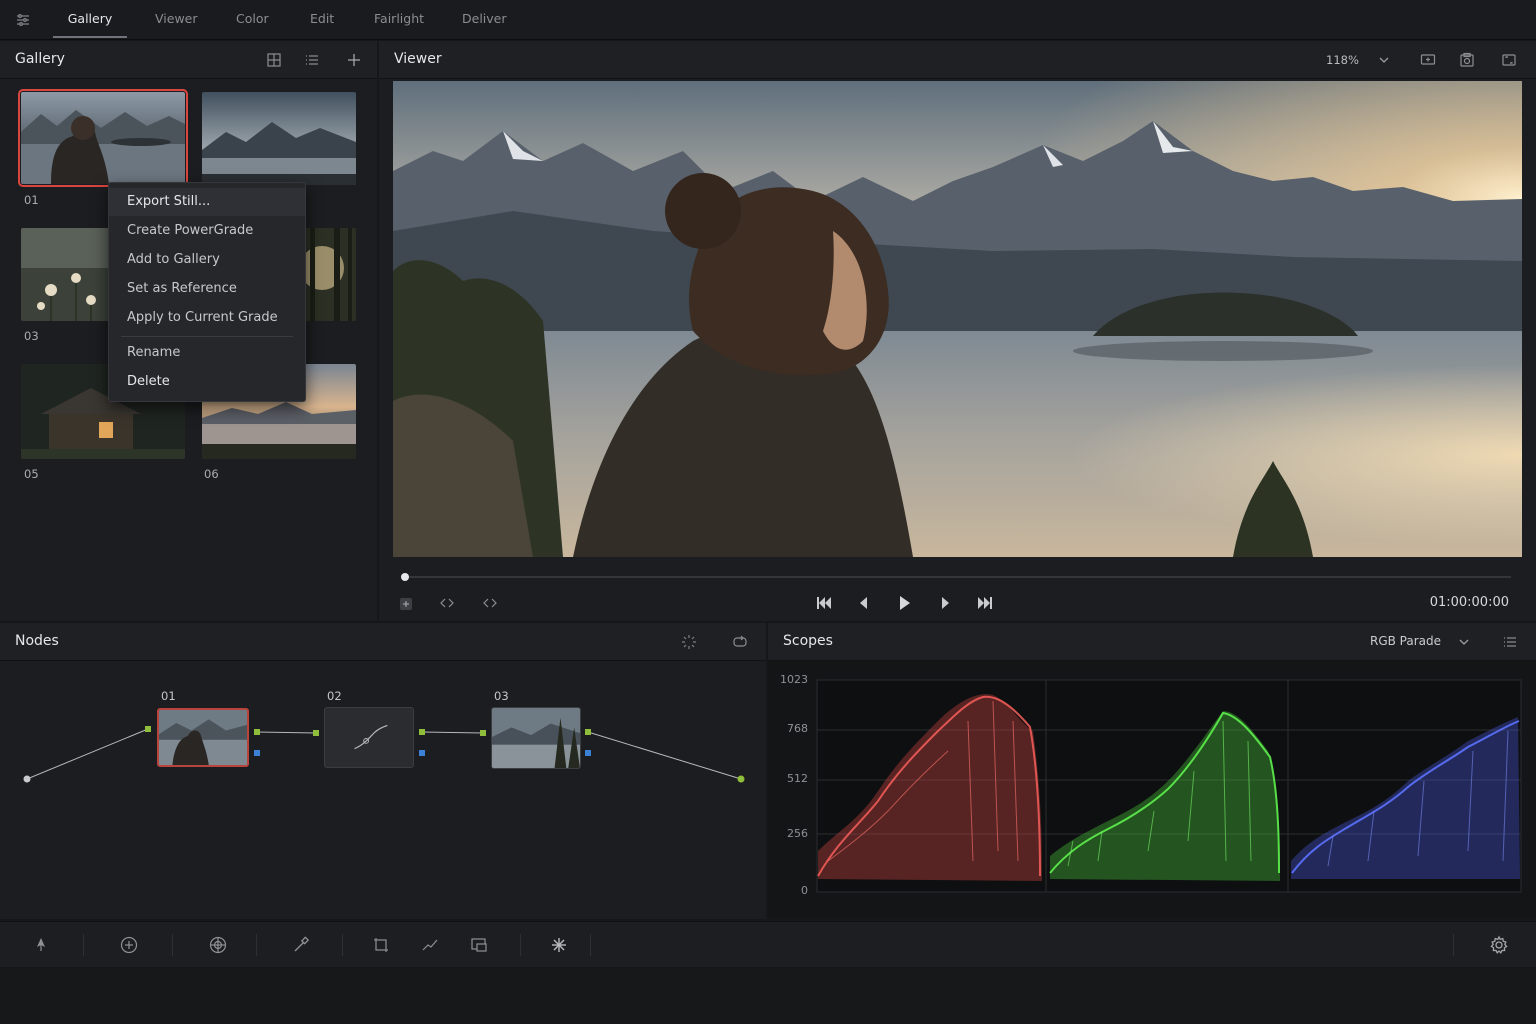 This screenshot has width=1536, height=1024. Describe the element at coordinates (274, 60) in the screenshot. I see `grid-view-icon` at that location.